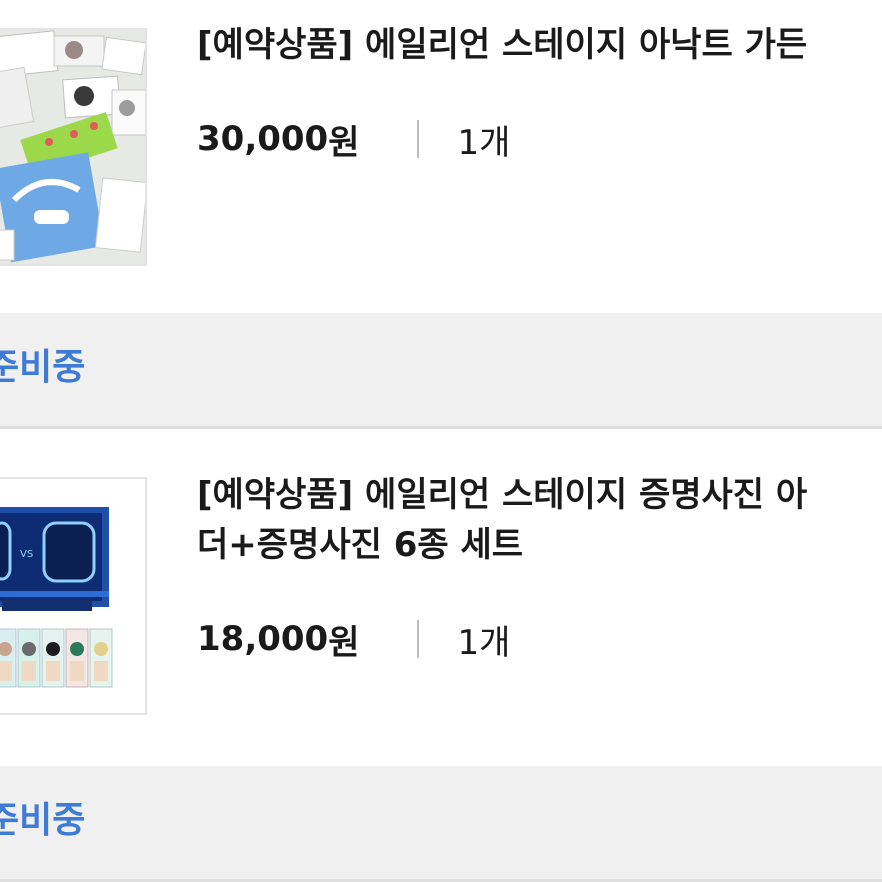 Image resolution: width=882 pixels, height=882 pixels. What do you see at coordinates (539, 45) in the screenshot?
I see `product-title: [예약상품] 에일리언 스테이지 아낙트 가든` at bounding box center [539, 45].